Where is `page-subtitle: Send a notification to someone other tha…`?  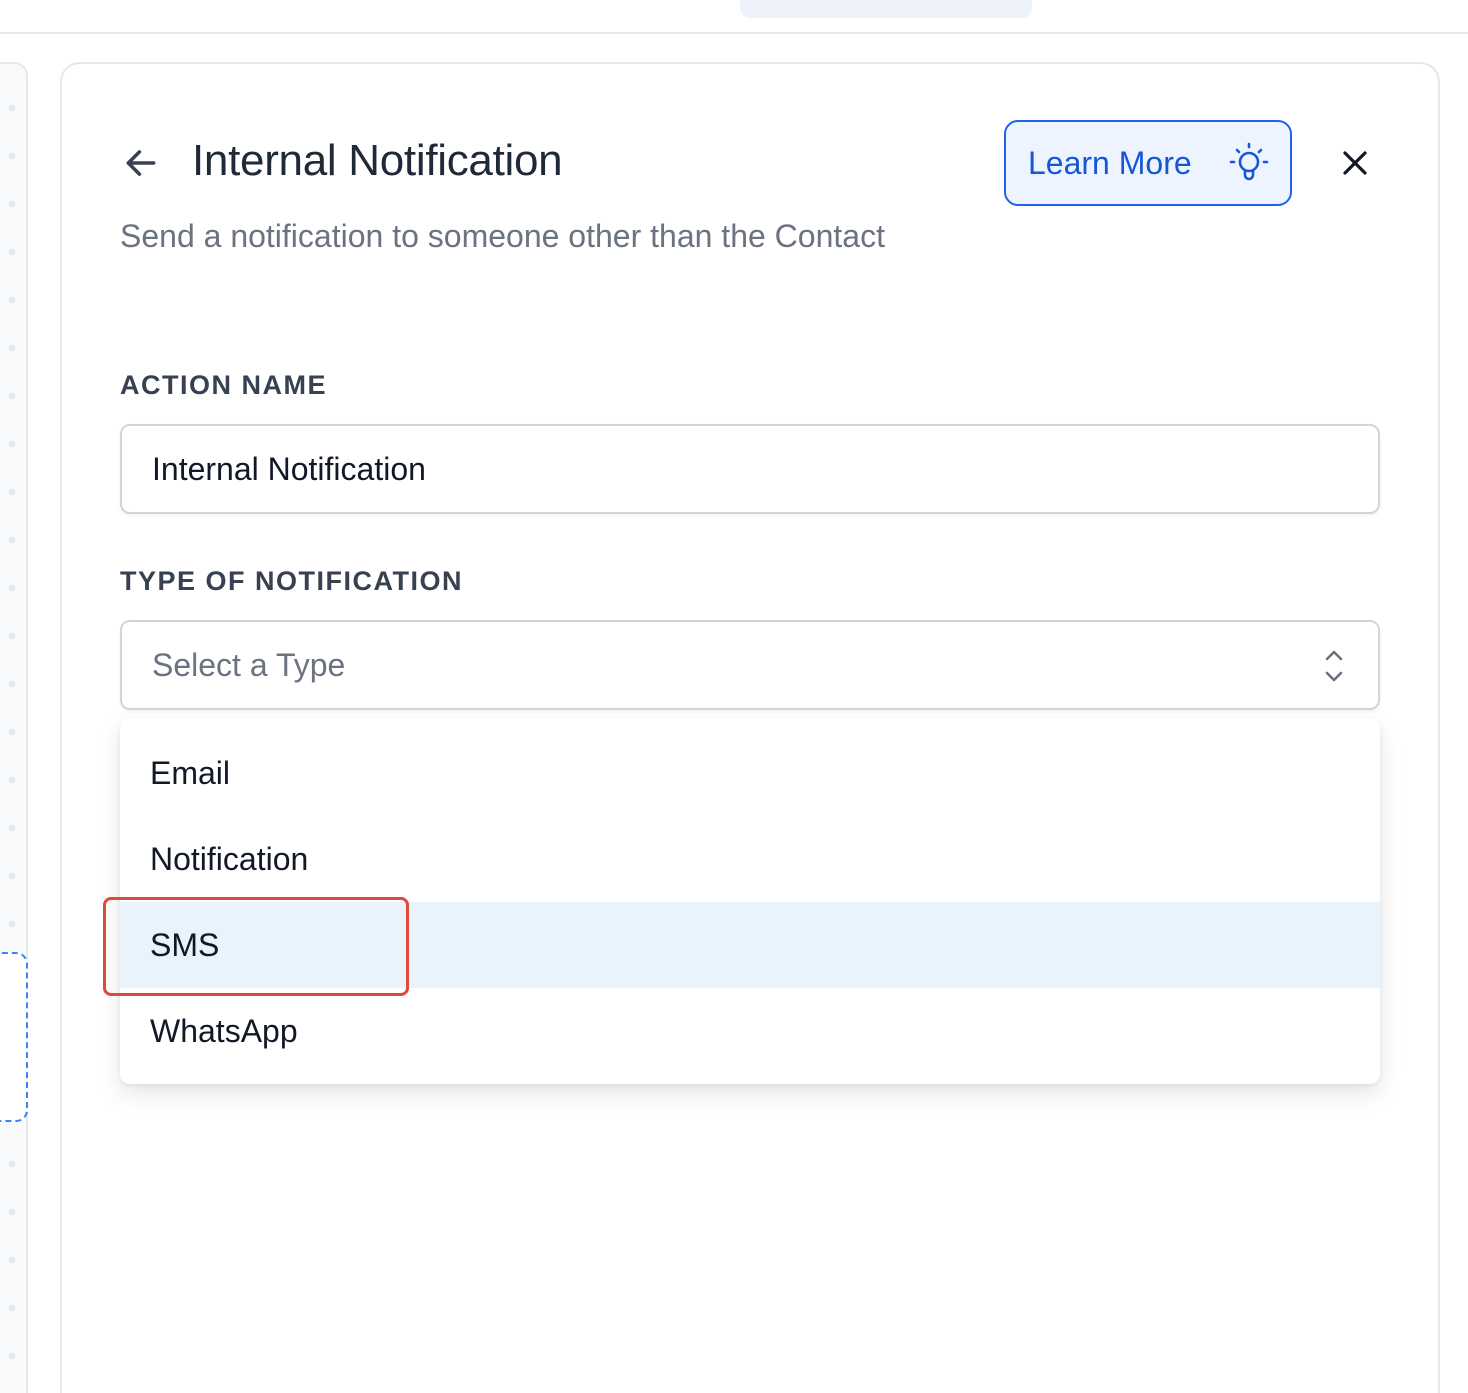 page-subtitle: Send a notification to someone other tha… is located at coordinates (502, 236).